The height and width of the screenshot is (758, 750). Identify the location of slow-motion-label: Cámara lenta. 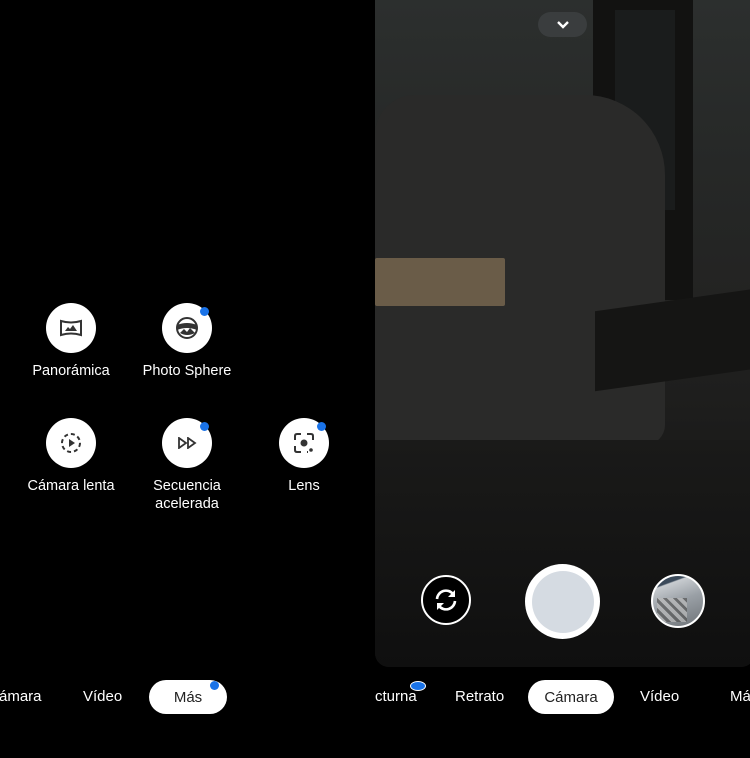
(71, 486).